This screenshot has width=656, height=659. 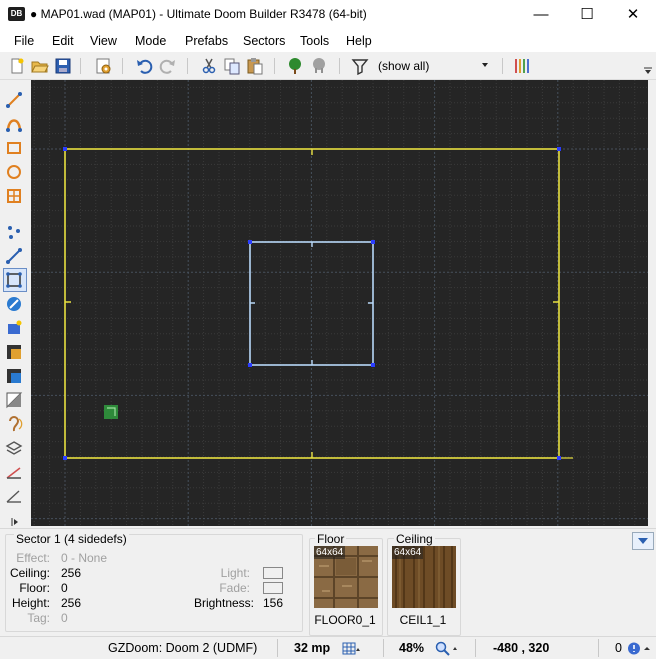 I want to click on floor-value: 0, so click(x=64, y=588).